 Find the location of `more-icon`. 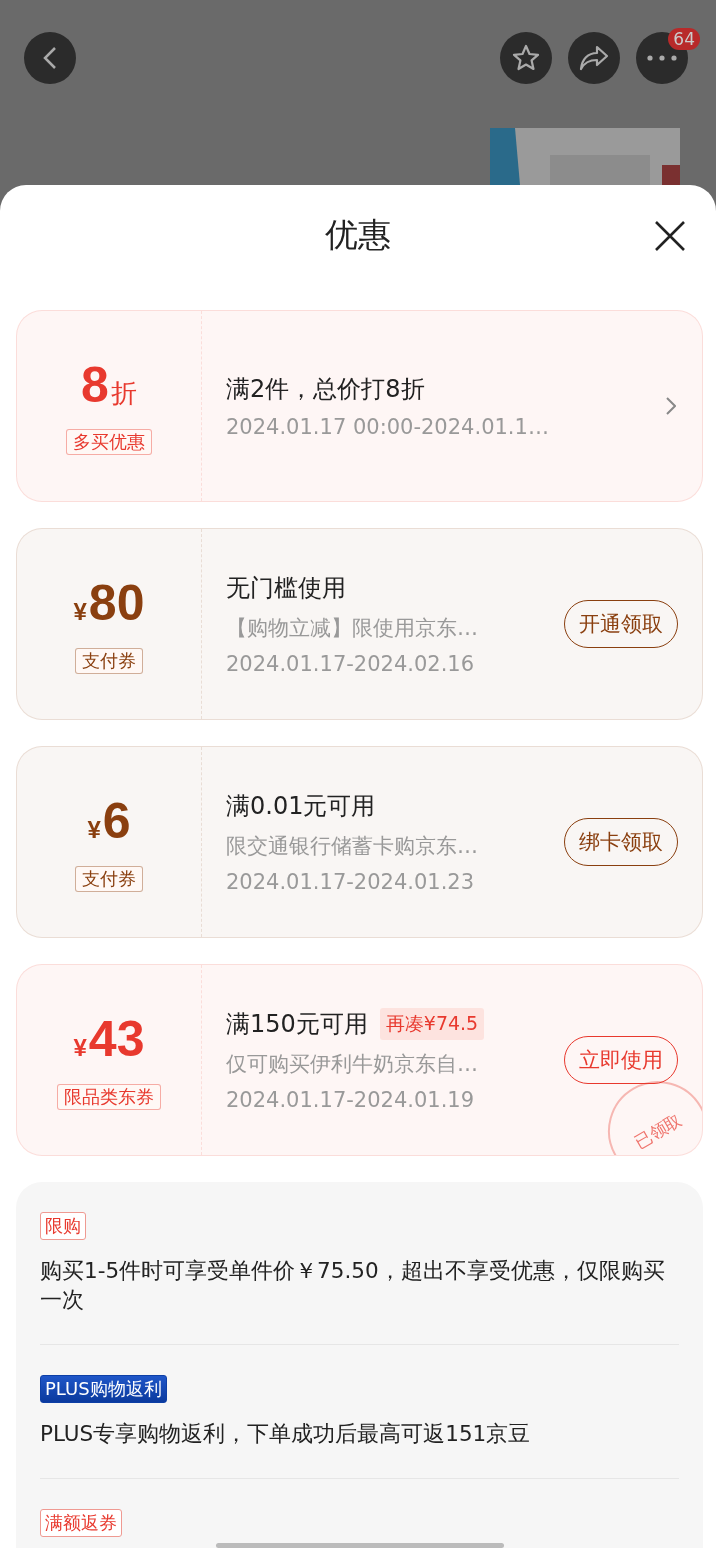

more-icon is located at coordinates (662, 58).